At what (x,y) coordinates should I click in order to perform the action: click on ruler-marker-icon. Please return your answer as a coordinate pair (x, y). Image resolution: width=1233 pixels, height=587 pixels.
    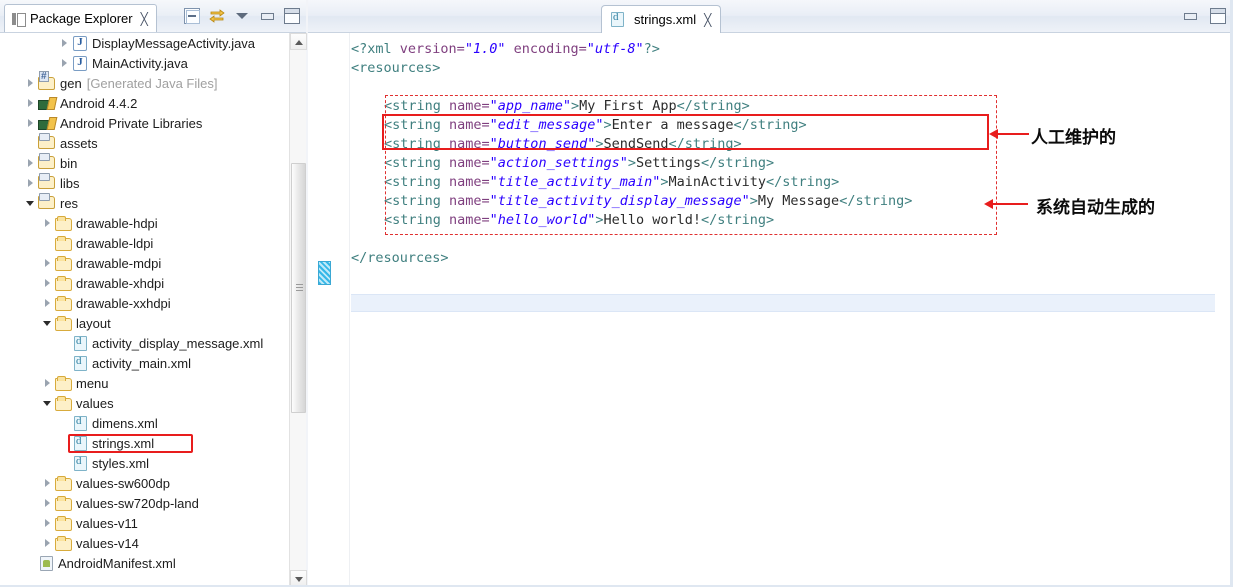
    Looking at the image, I should click on (324, 273).